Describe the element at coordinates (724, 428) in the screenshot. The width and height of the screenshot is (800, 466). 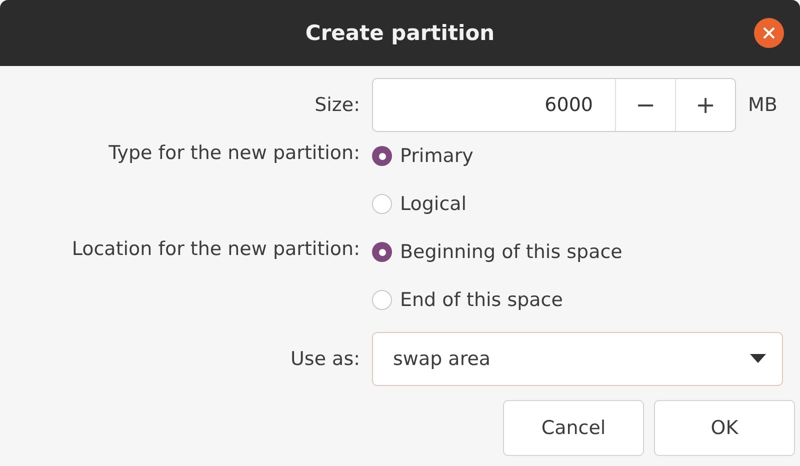
I see `dialog-button: OK` at that location.